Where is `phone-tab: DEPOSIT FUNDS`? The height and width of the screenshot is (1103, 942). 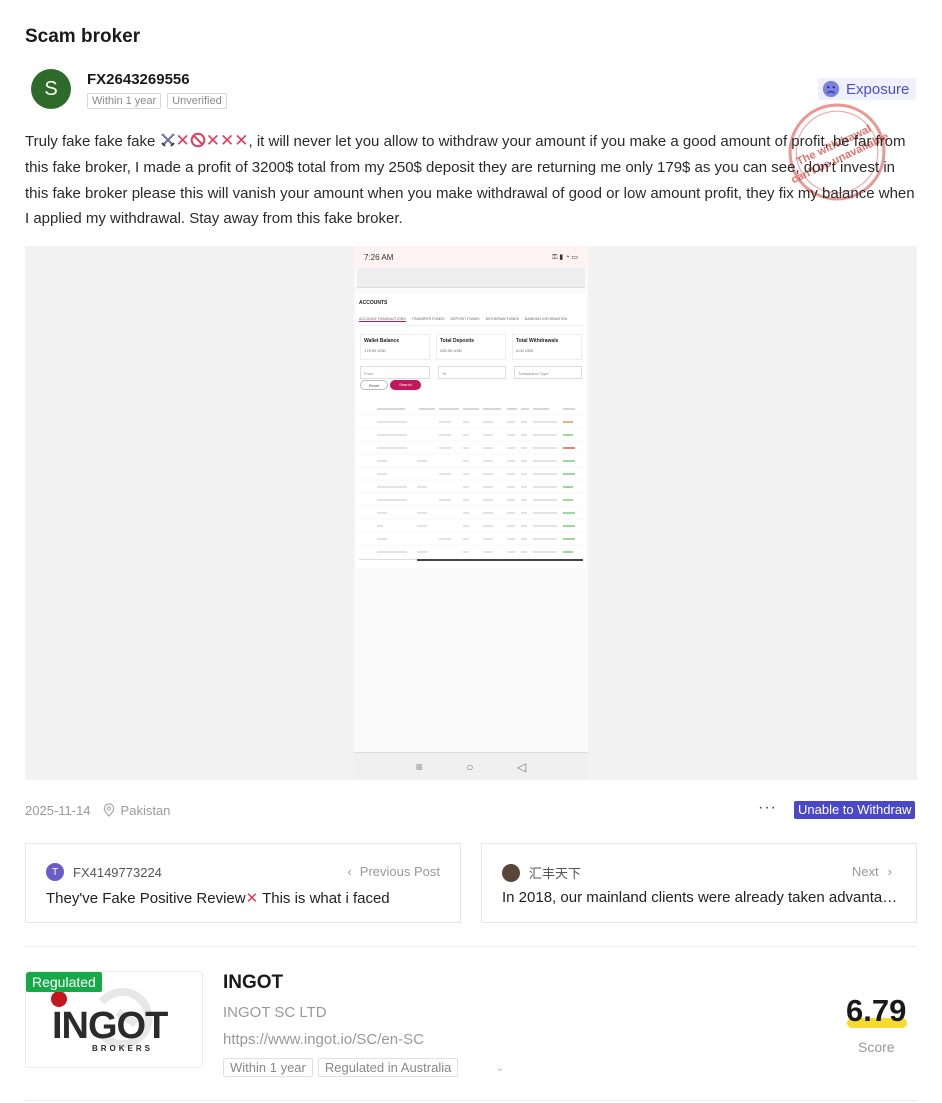 phone-tab: DEPOSIT FUNDS is located at coordinates (465, 319).